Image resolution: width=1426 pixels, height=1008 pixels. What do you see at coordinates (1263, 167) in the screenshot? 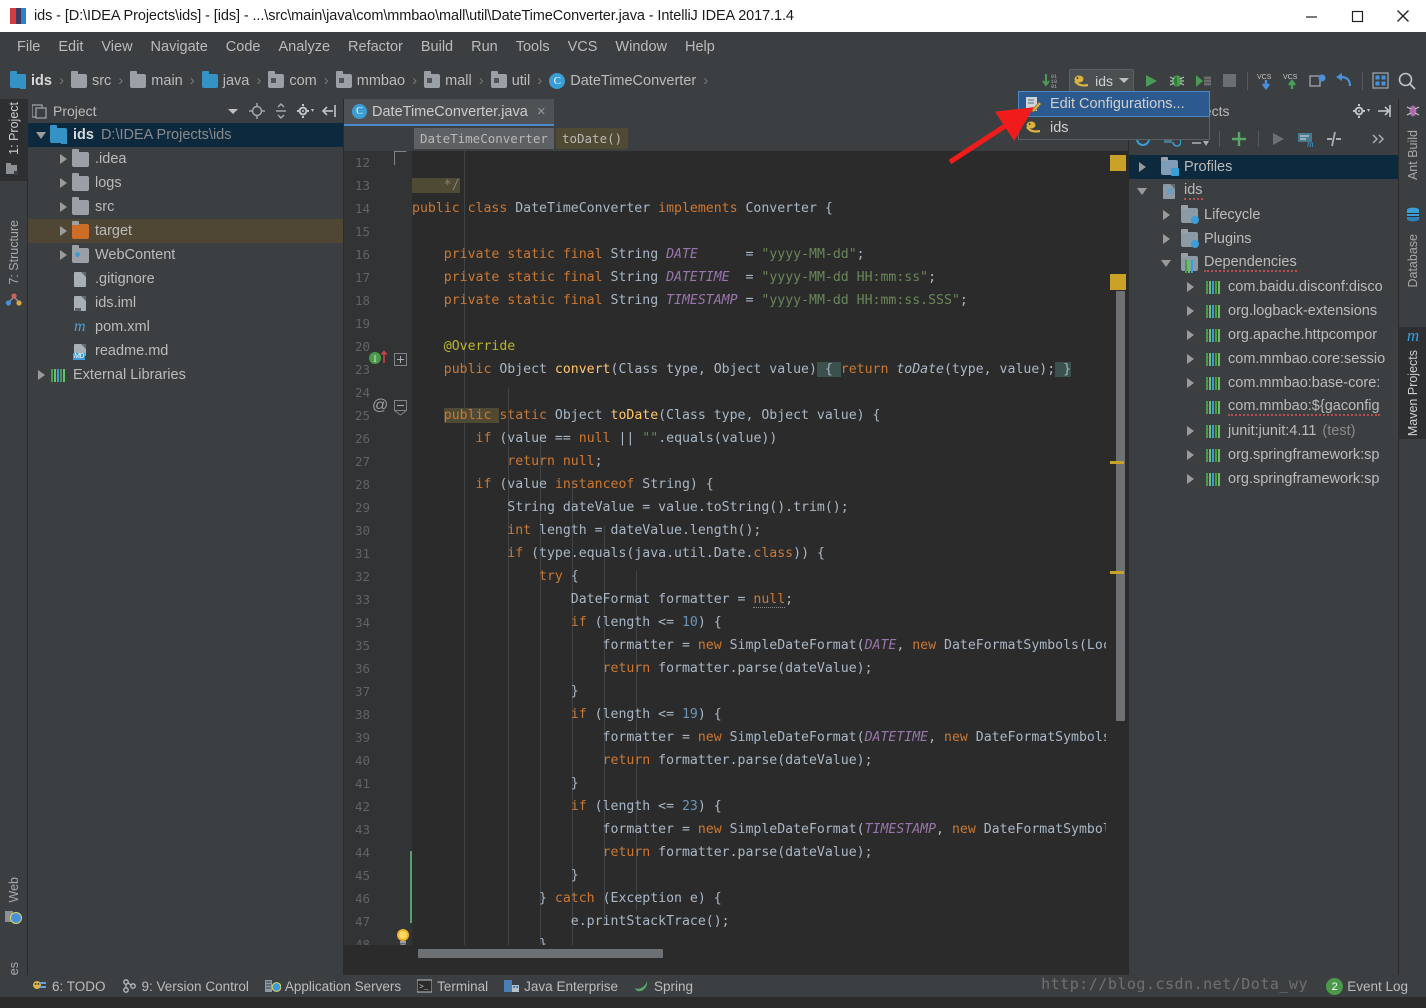
I see `maven-item-profiles: Profiles` at bounding box center [1263, 167].